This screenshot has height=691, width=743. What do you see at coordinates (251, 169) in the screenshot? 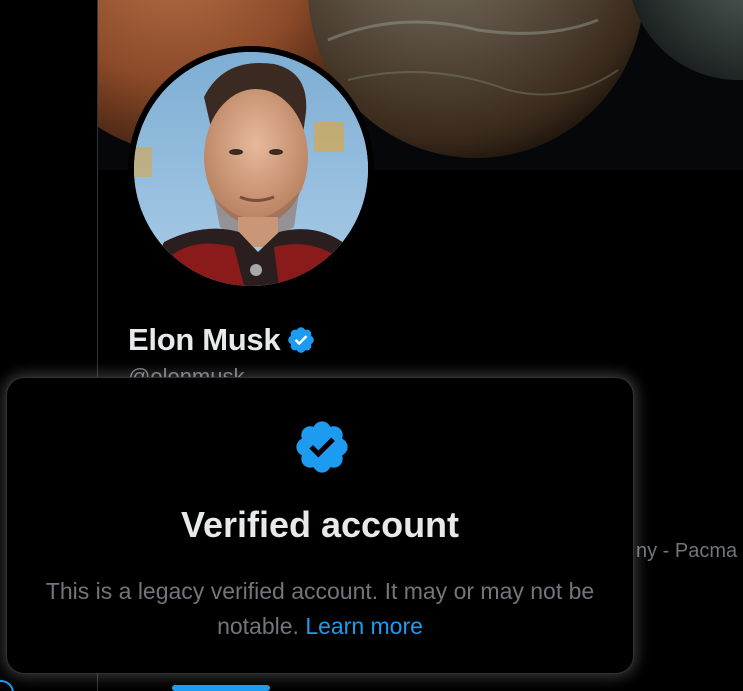
I see `avatar` at bounding box center [251, 169].